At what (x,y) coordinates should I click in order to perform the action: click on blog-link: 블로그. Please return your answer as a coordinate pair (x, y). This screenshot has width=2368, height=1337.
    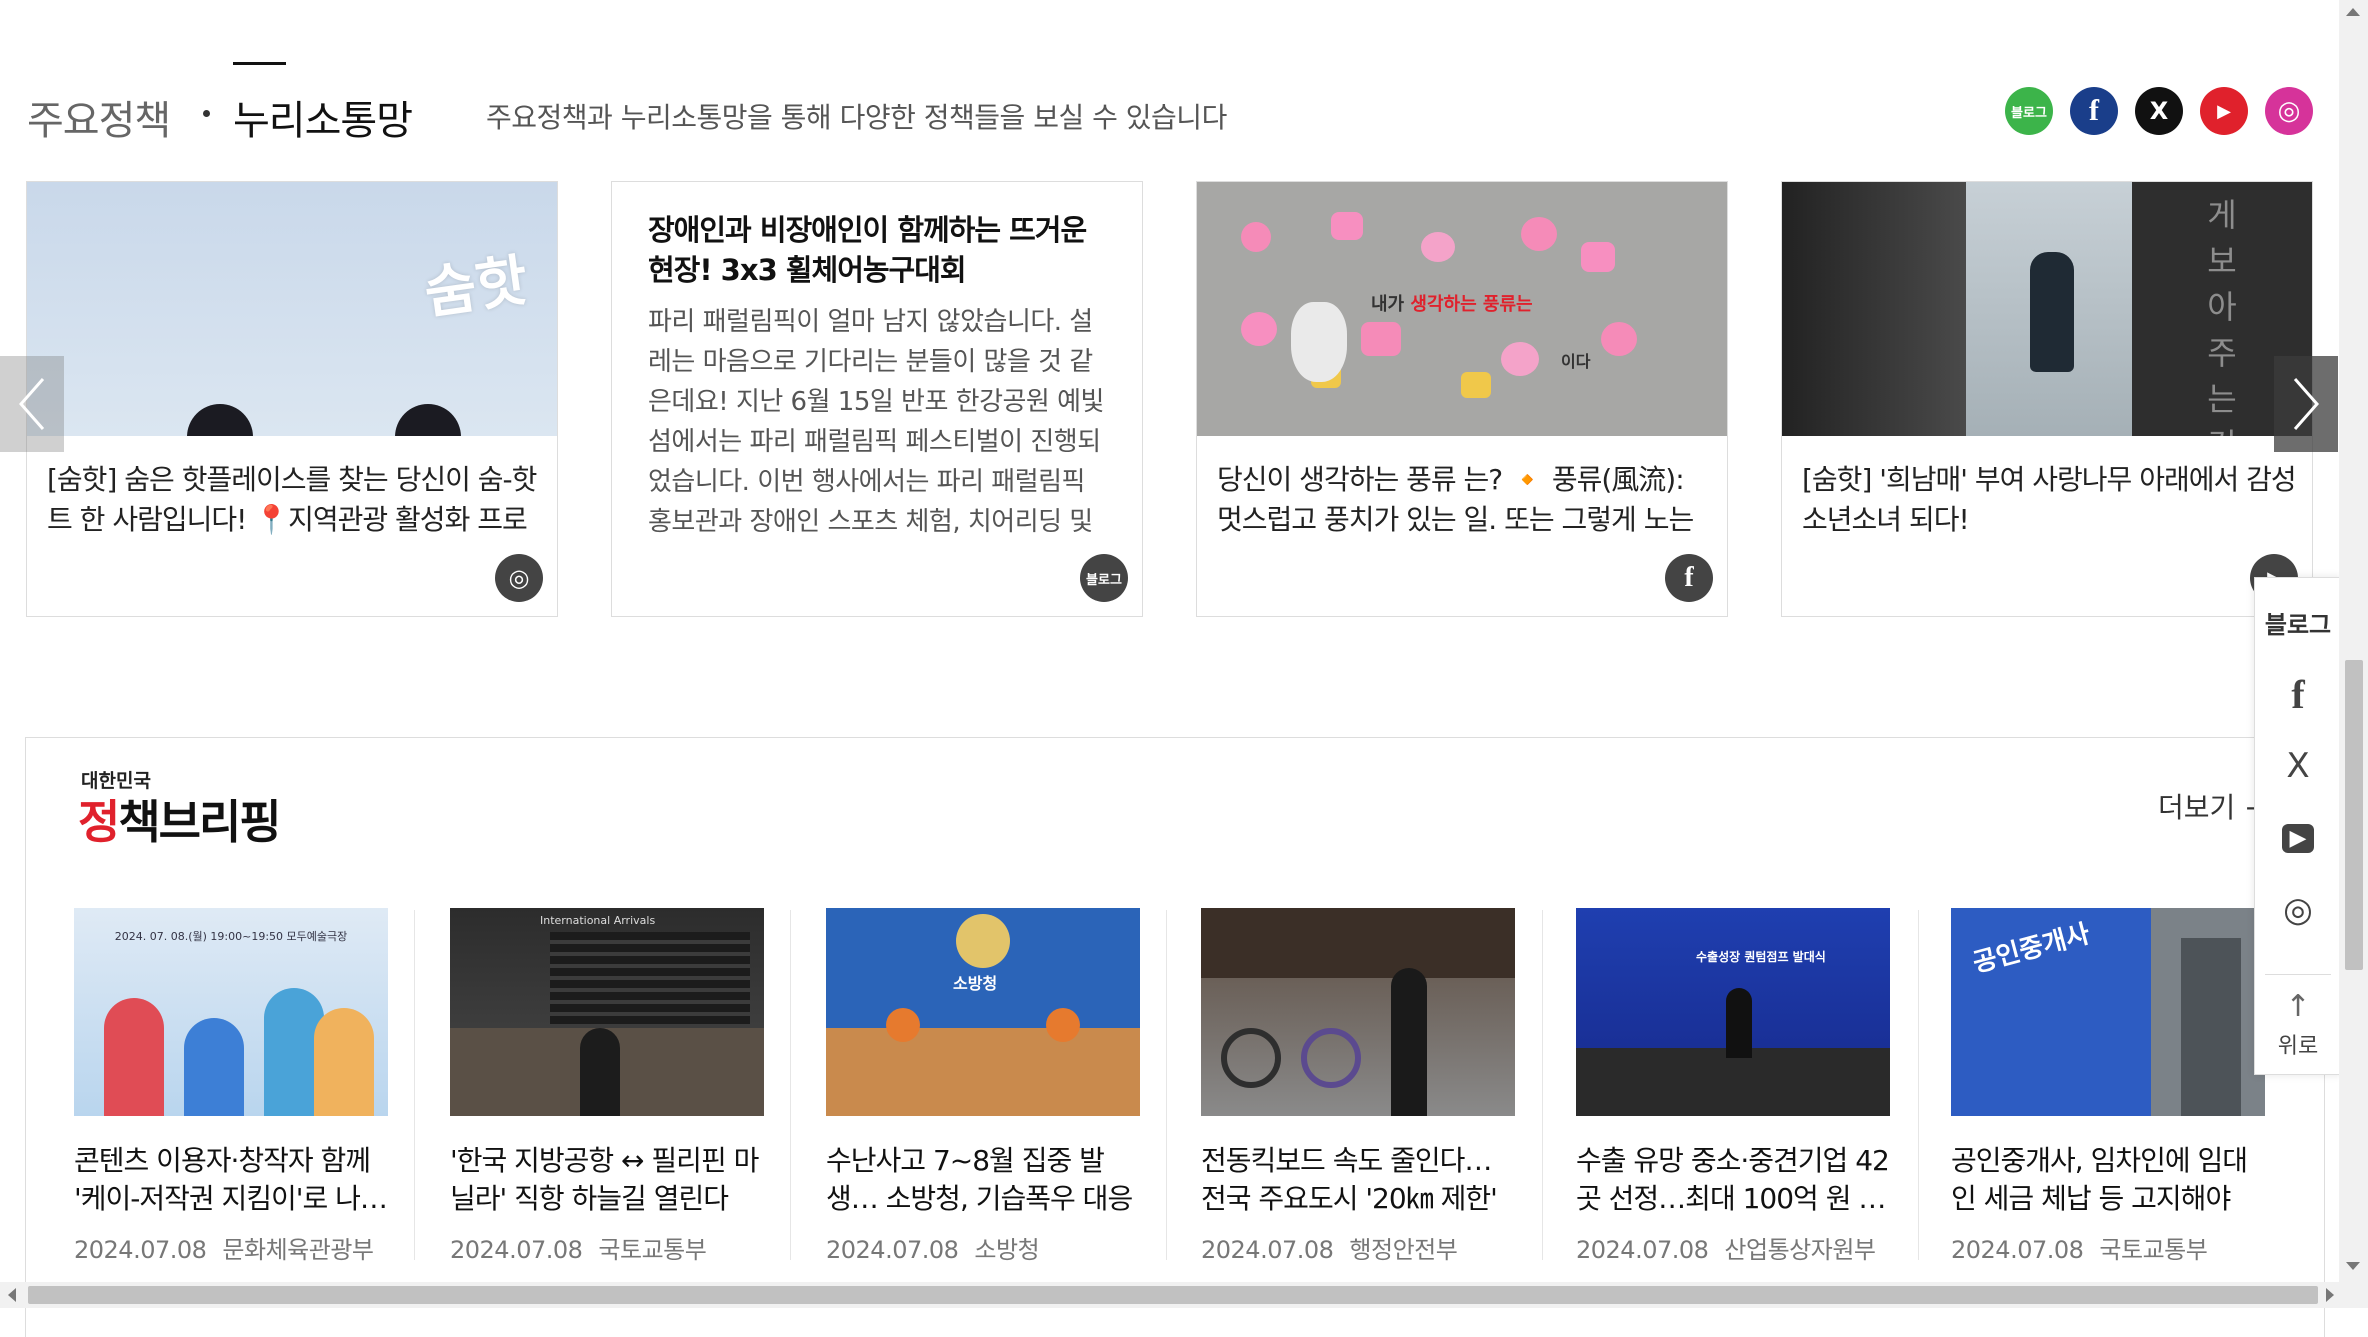
    Looking at the image, I should click on (2298, 622).